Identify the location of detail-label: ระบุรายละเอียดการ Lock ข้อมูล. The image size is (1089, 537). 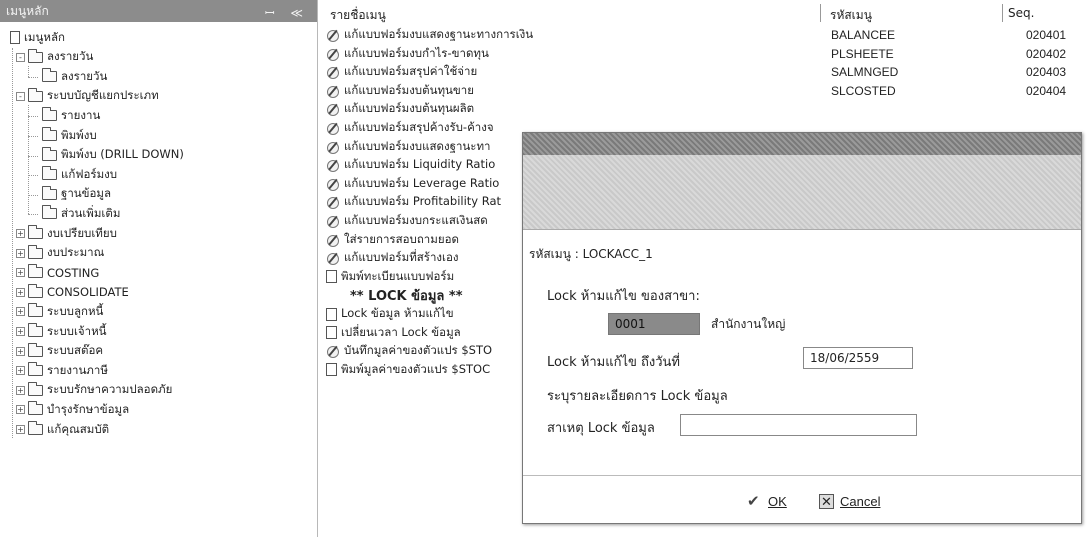
(637, 396).